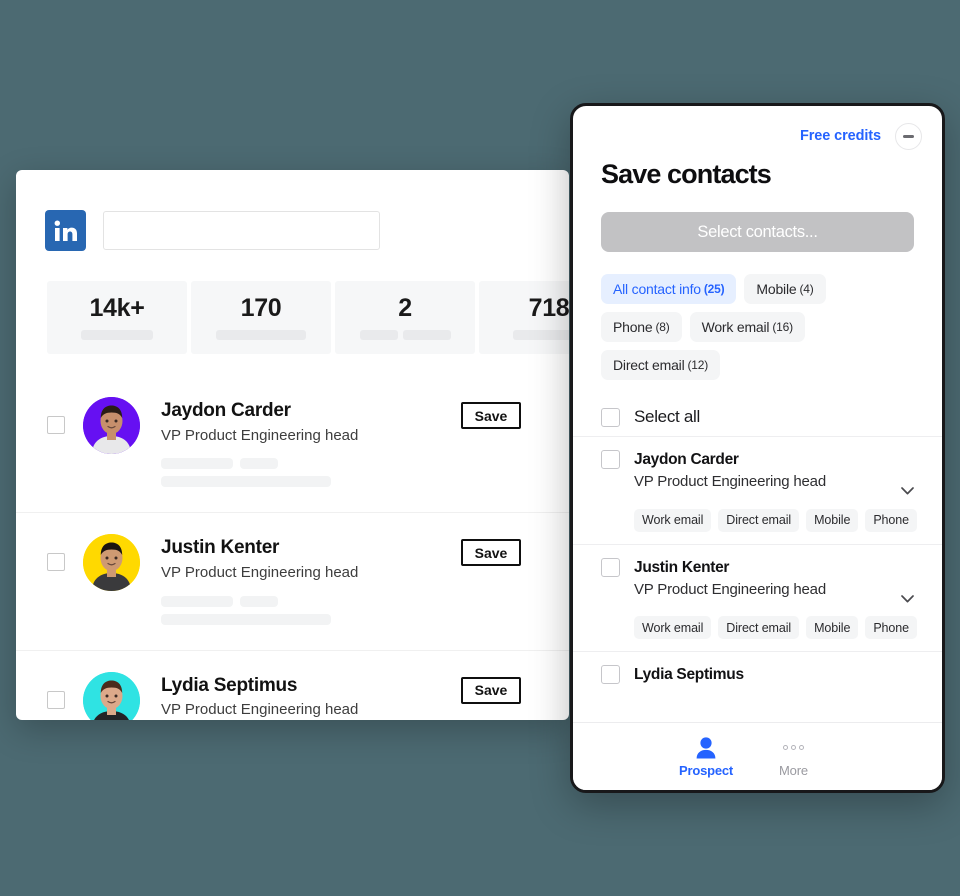 Image resolution: width=960 pixels, height=896 pixels. Describe the element at coordinates (524, 317) in the screenshot. I see `stat-card: 718` at that location.